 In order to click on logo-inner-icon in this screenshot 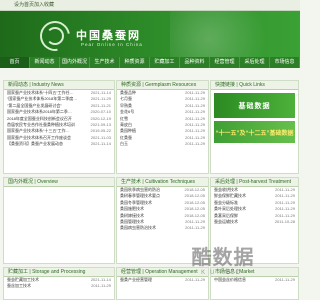, I will do `click(55, 36)`.